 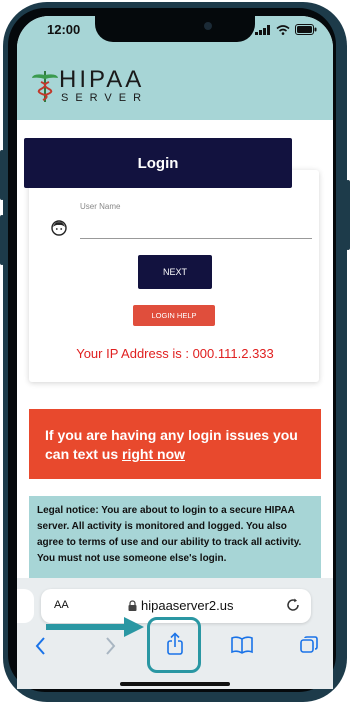 What do you see at coordinates (175, 29) in the screenshot?
I see `notch` at bounding box center [175, 29].